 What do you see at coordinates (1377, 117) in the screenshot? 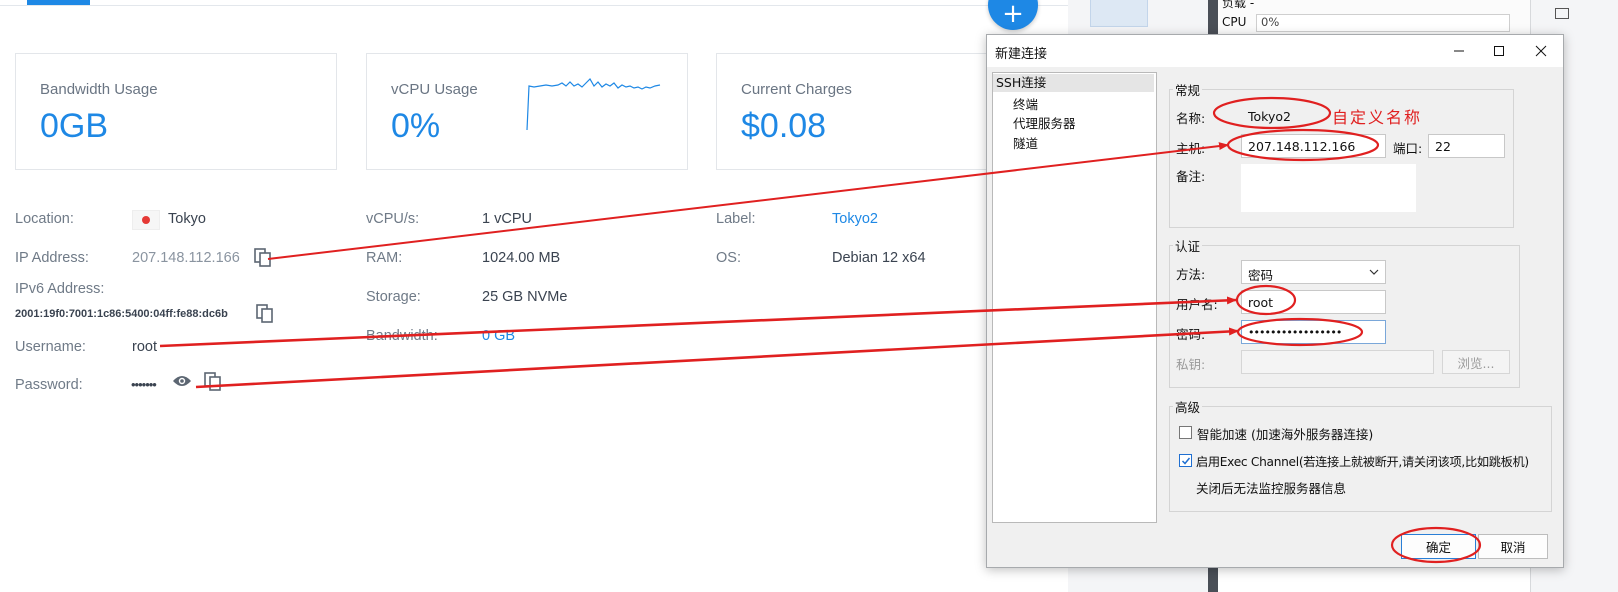
I see `custom-name-annotation: 自定义名称` at bounding box center [1377, 117].